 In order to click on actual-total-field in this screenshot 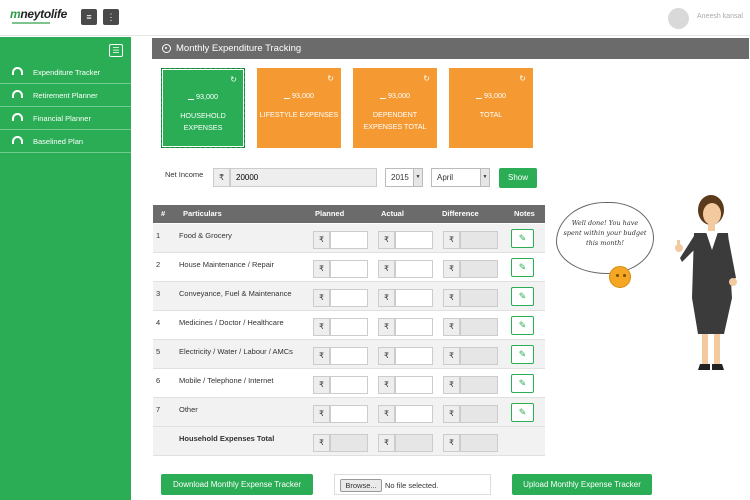, I will do `click(414, 443)`.